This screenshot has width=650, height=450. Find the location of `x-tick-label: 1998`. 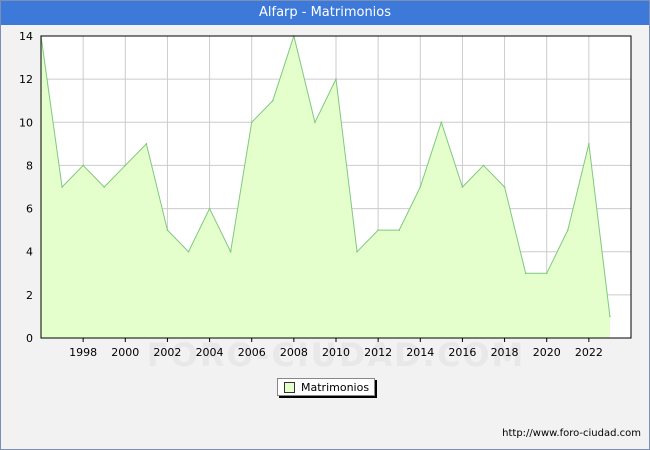

x-tick-label: 1998 is located at coordinates (83, 352).